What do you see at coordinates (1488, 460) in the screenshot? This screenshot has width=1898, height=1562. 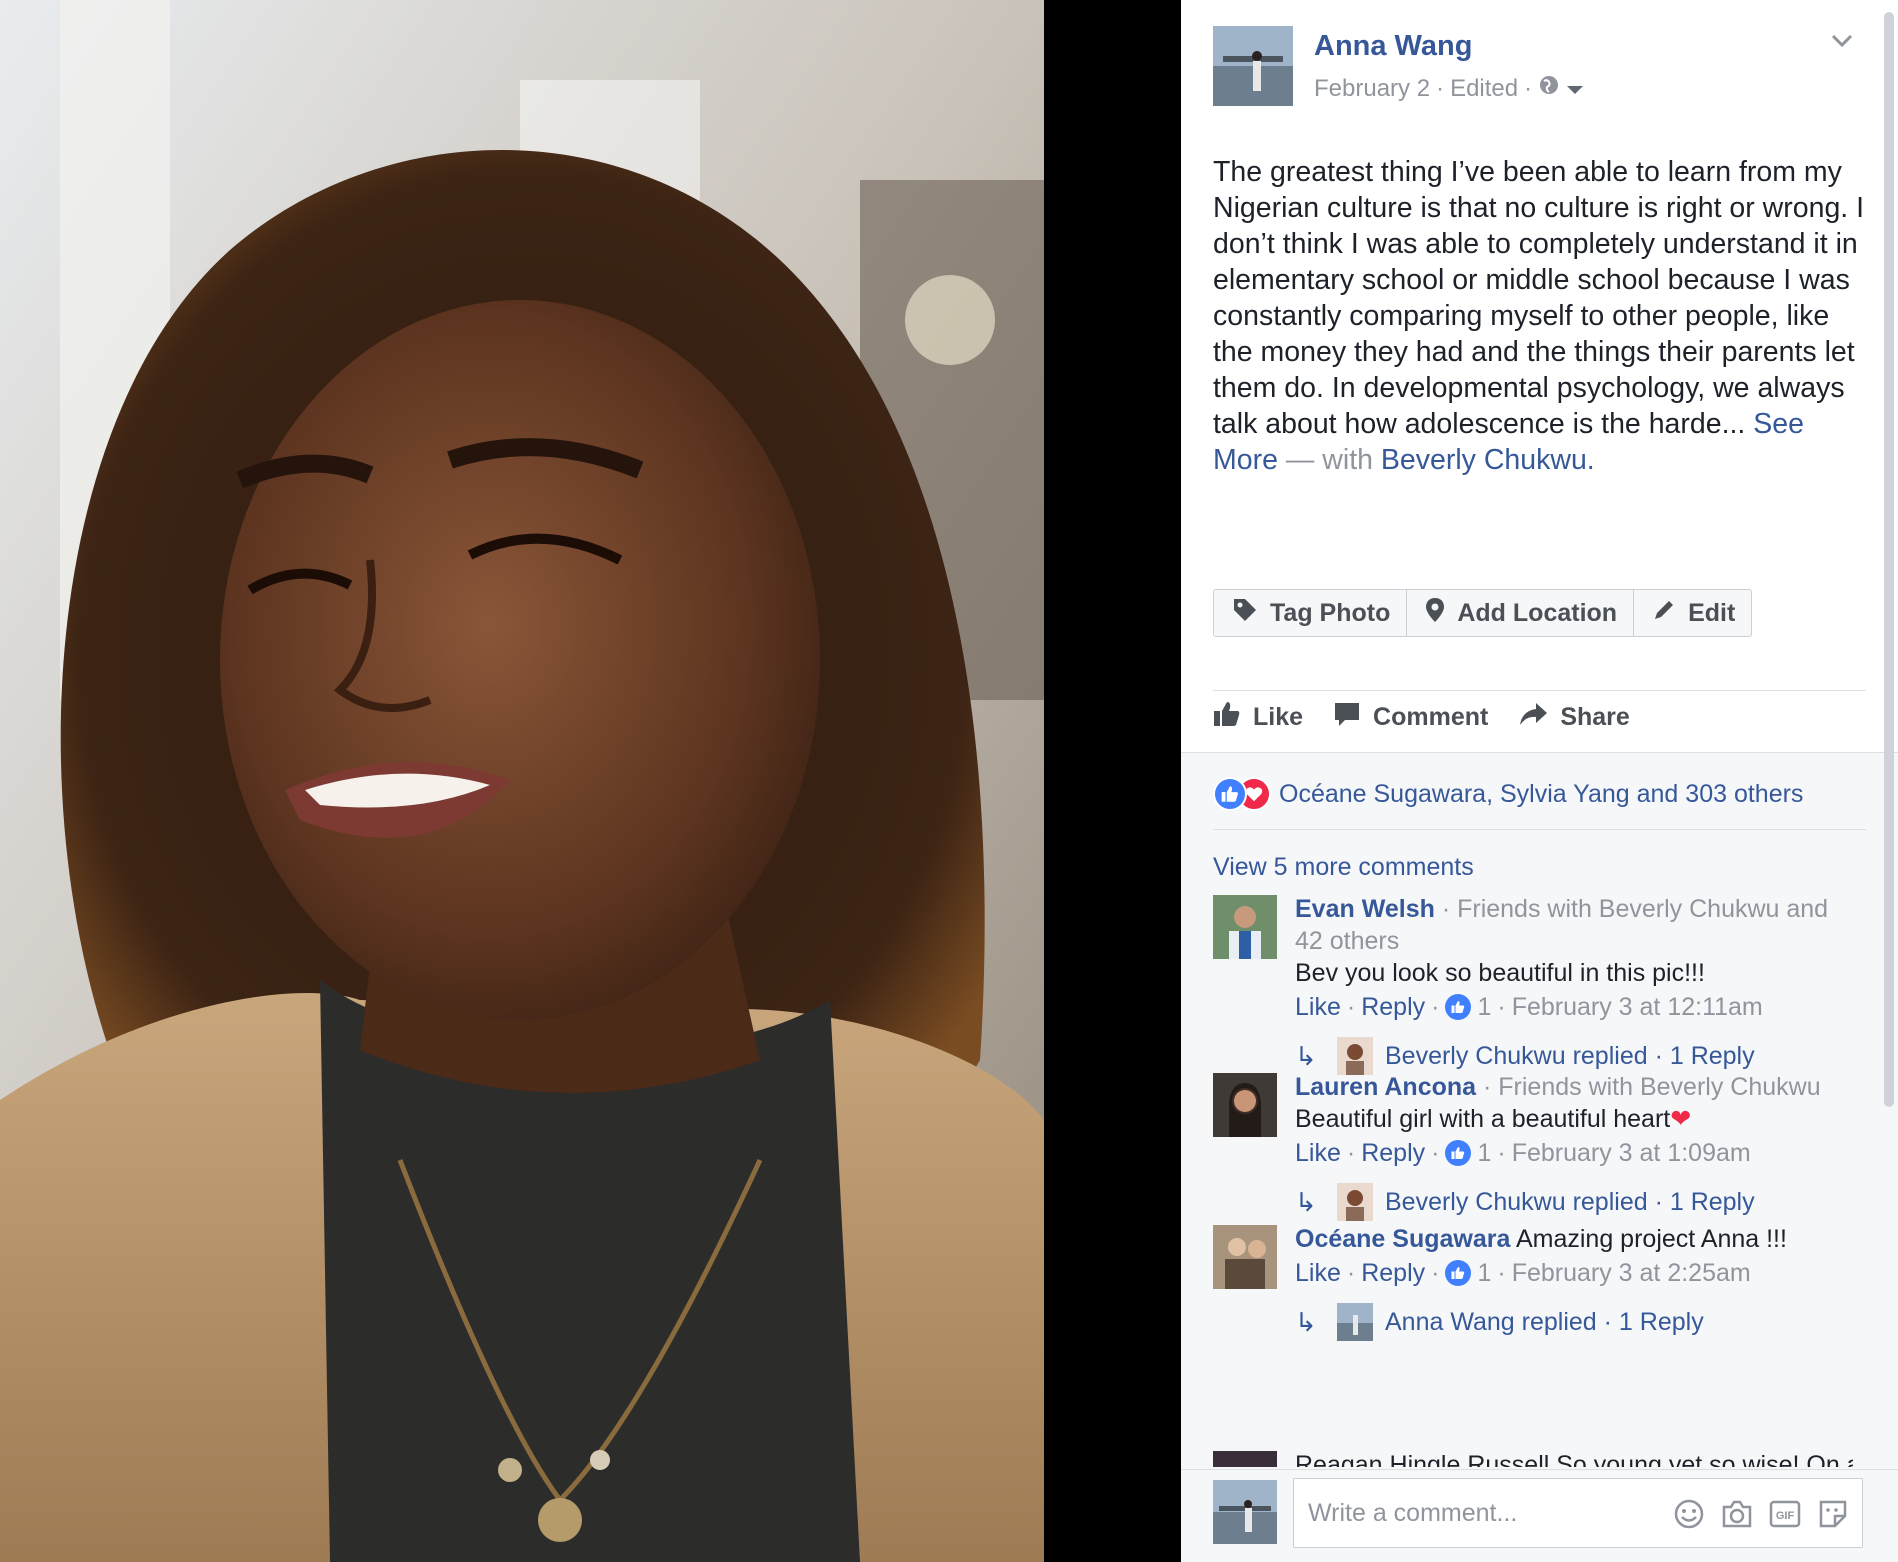 I see `tagged-person-link: Beverly Chukwu.` at bounding box center [1488, 460].